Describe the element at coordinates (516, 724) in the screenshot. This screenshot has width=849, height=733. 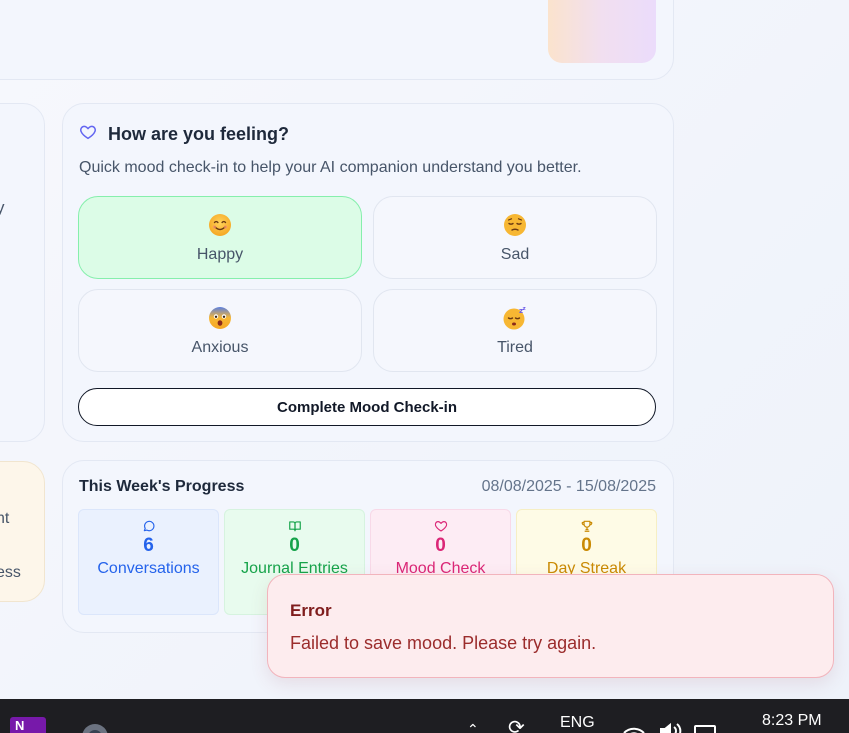
I see `sync-icon: ⟳` at that location.